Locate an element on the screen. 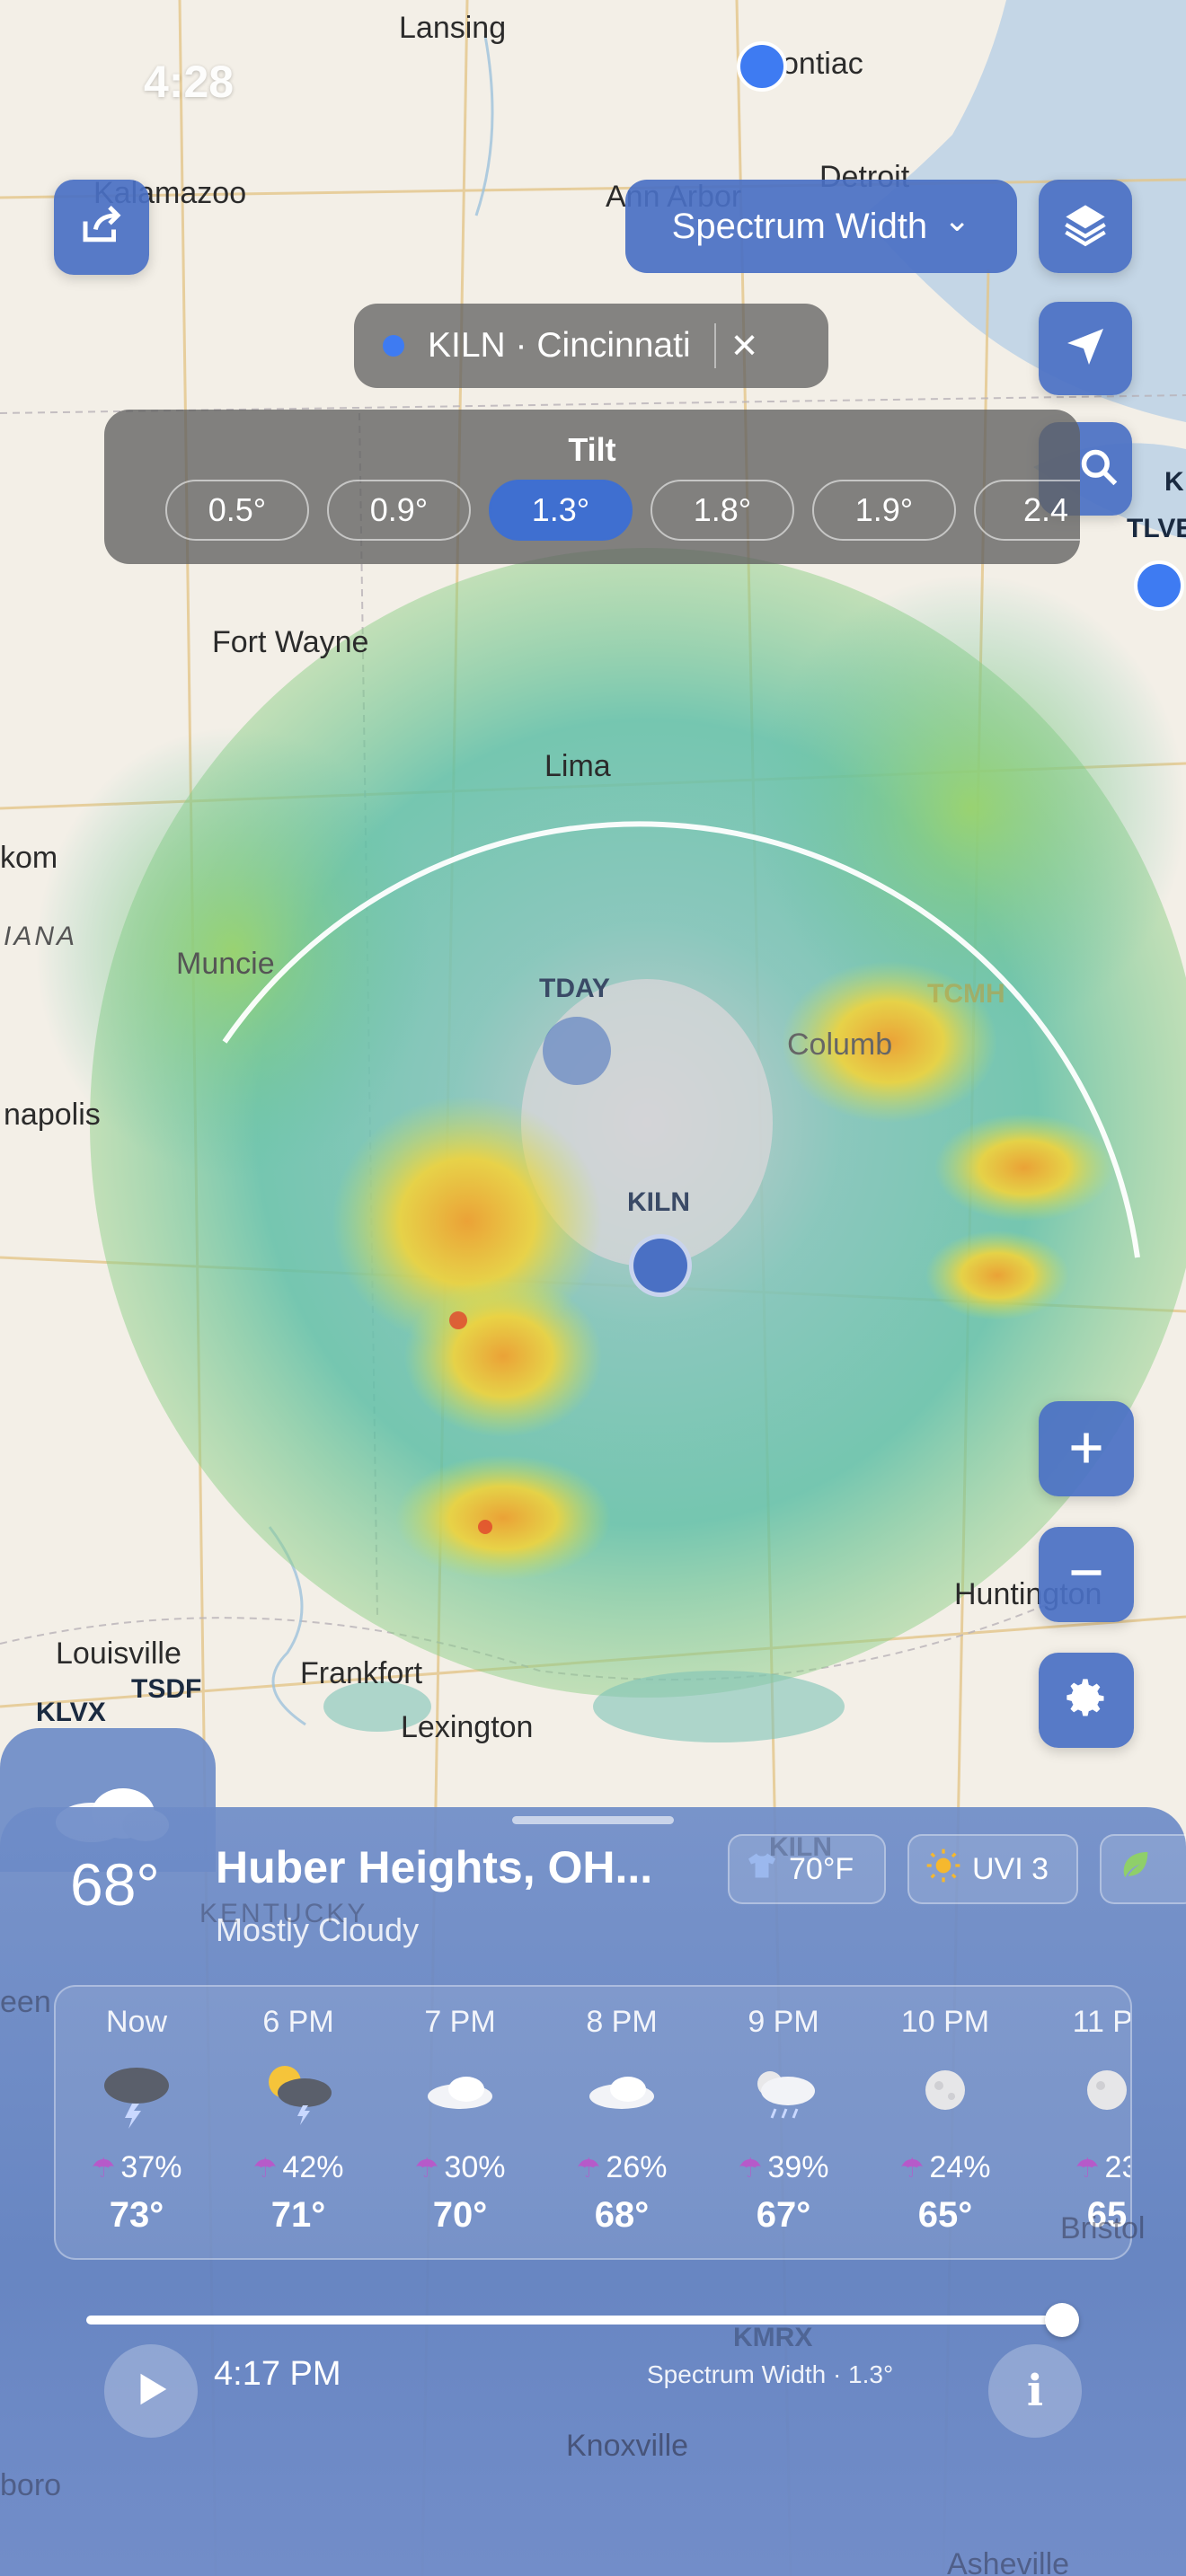 The image size is (1186, 2576). radar-site-tlve: TLVE is located at coordinates (1156, 529).